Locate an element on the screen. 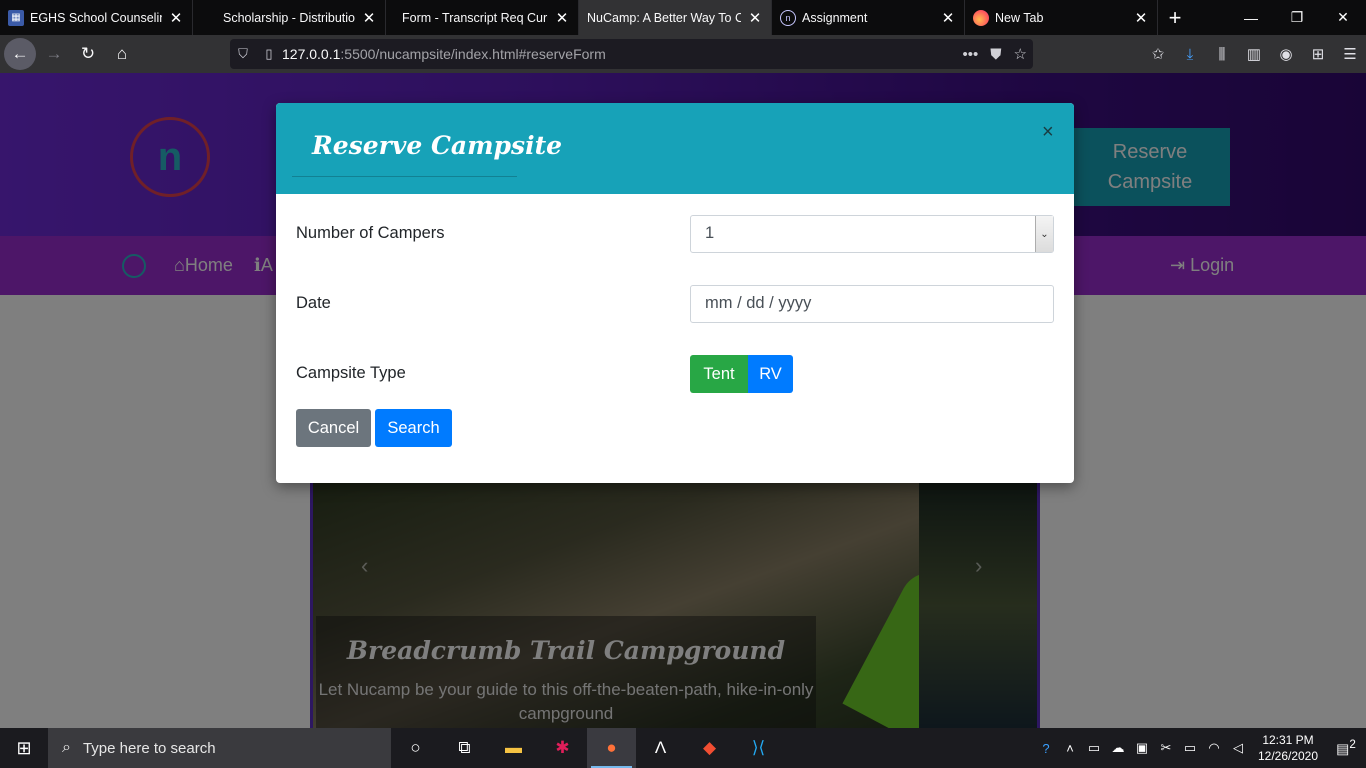 The height and width of the screenshot is (768, 1366). meet-now-icon: ▭ is located at coordinates (1094, 748).